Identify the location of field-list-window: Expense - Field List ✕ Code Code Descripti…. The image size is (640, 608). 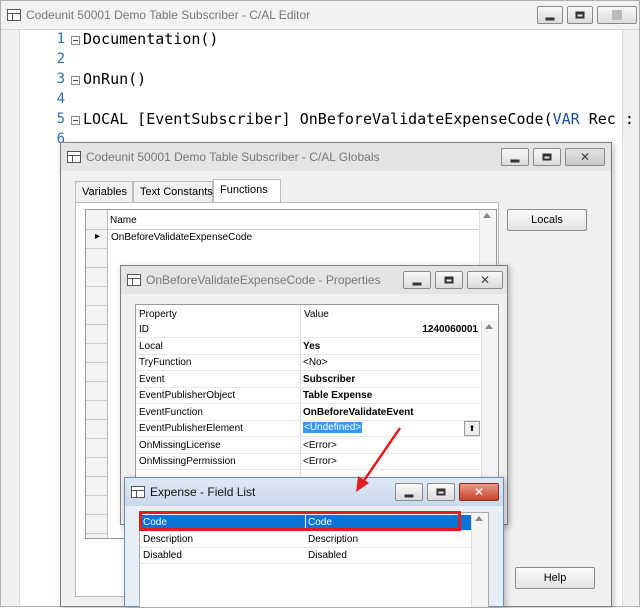
(314, 542).